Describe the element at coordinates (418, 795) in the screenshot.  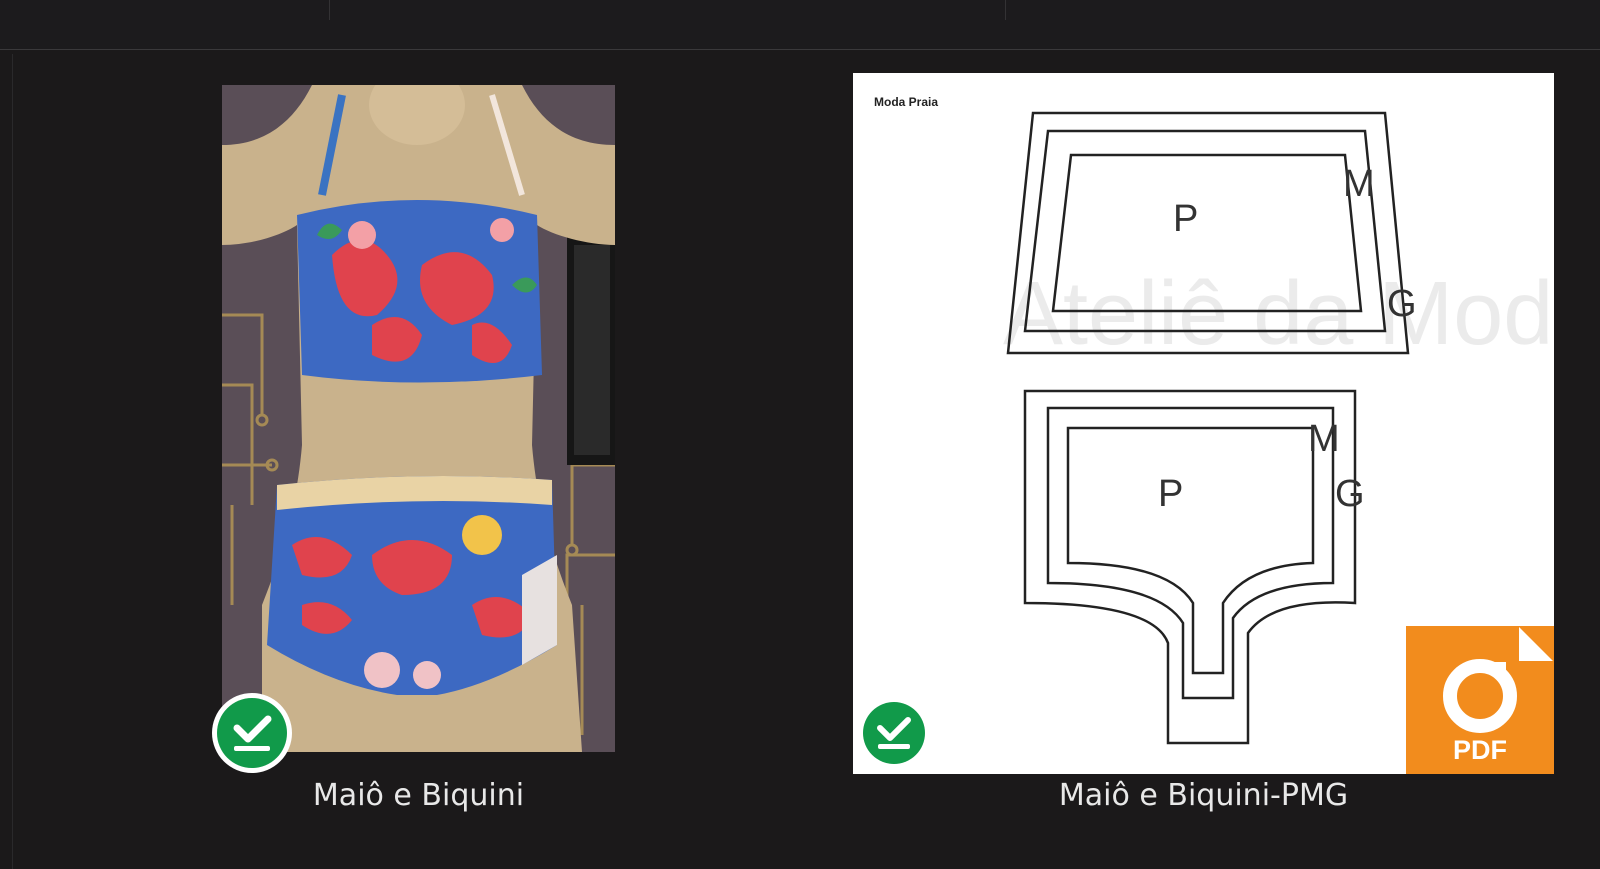
I see `file-name: Maiô e Biquini` at that location.